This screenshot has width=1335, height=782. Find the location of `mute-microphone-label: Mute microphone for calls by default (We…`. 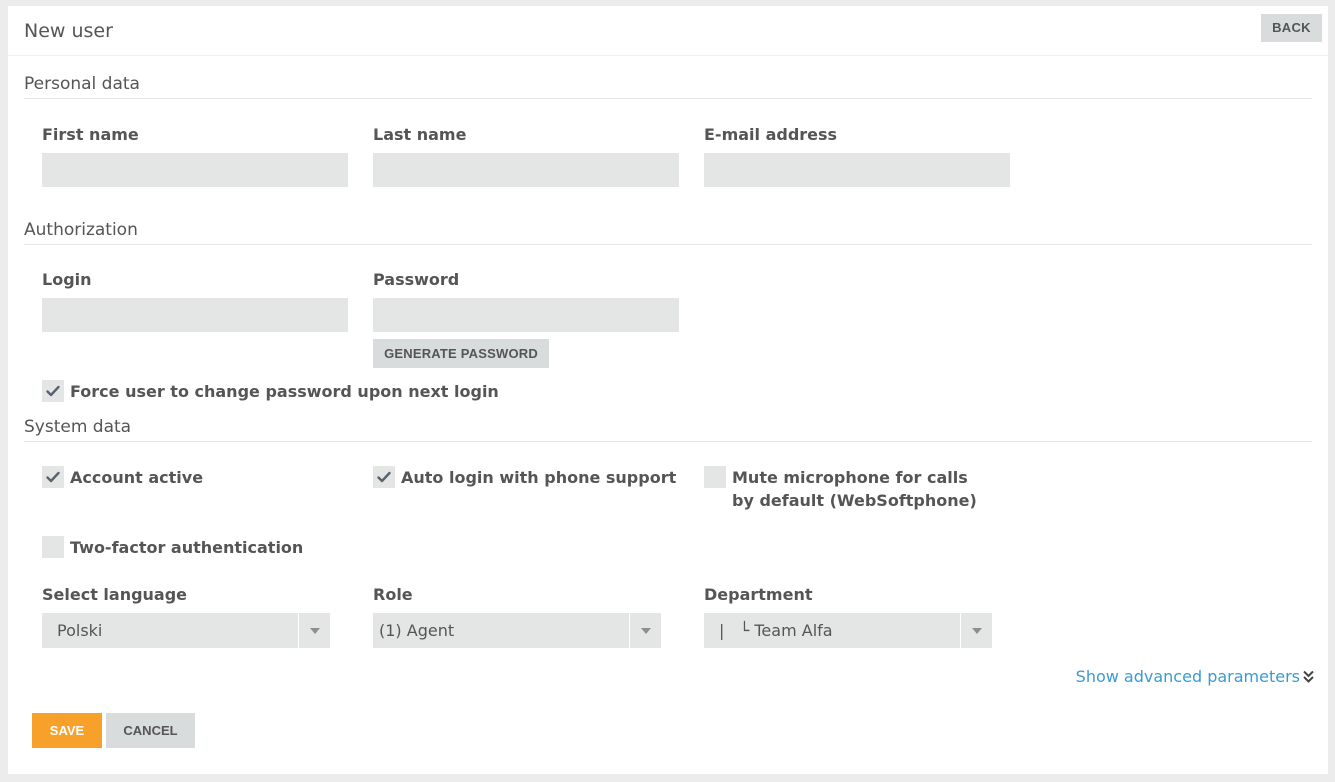

mute-microphone-label: Mute microphone for calls by default (We… is located at coordinates (854, 489).